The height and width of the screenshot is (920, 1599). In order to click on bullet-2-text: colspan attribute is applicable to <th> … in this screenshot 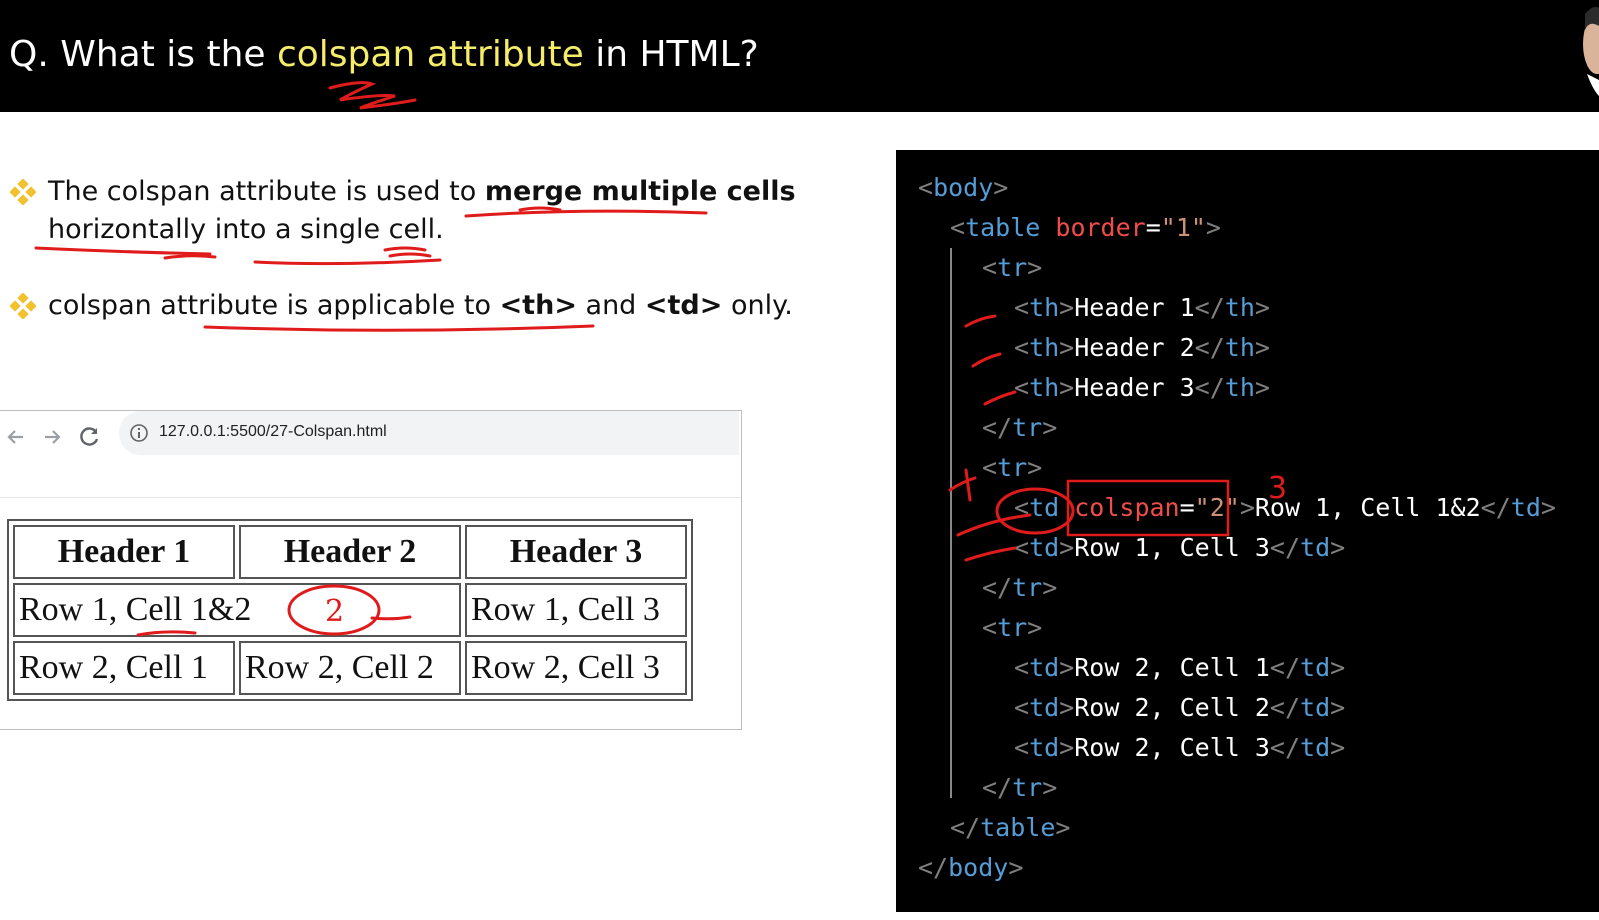, I will do `click(420, 306)`.